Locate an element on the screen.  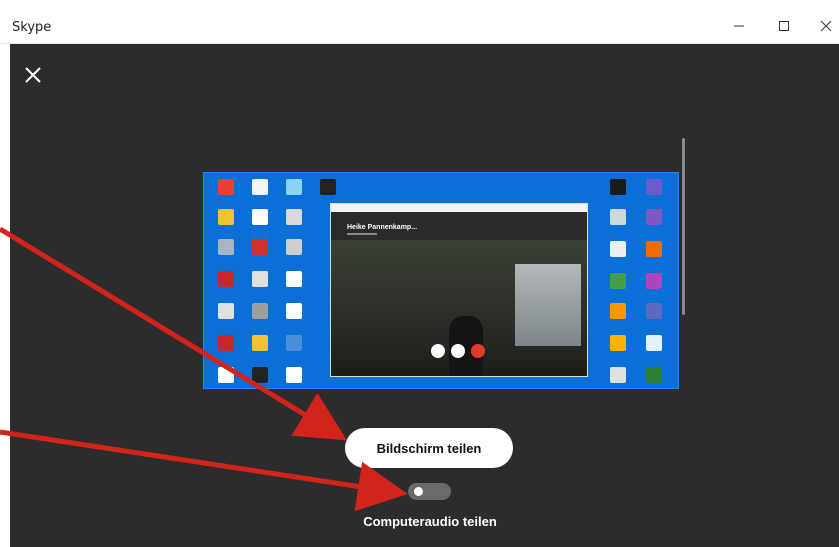
preview-scrollbar is located at coordinates (683, 226).